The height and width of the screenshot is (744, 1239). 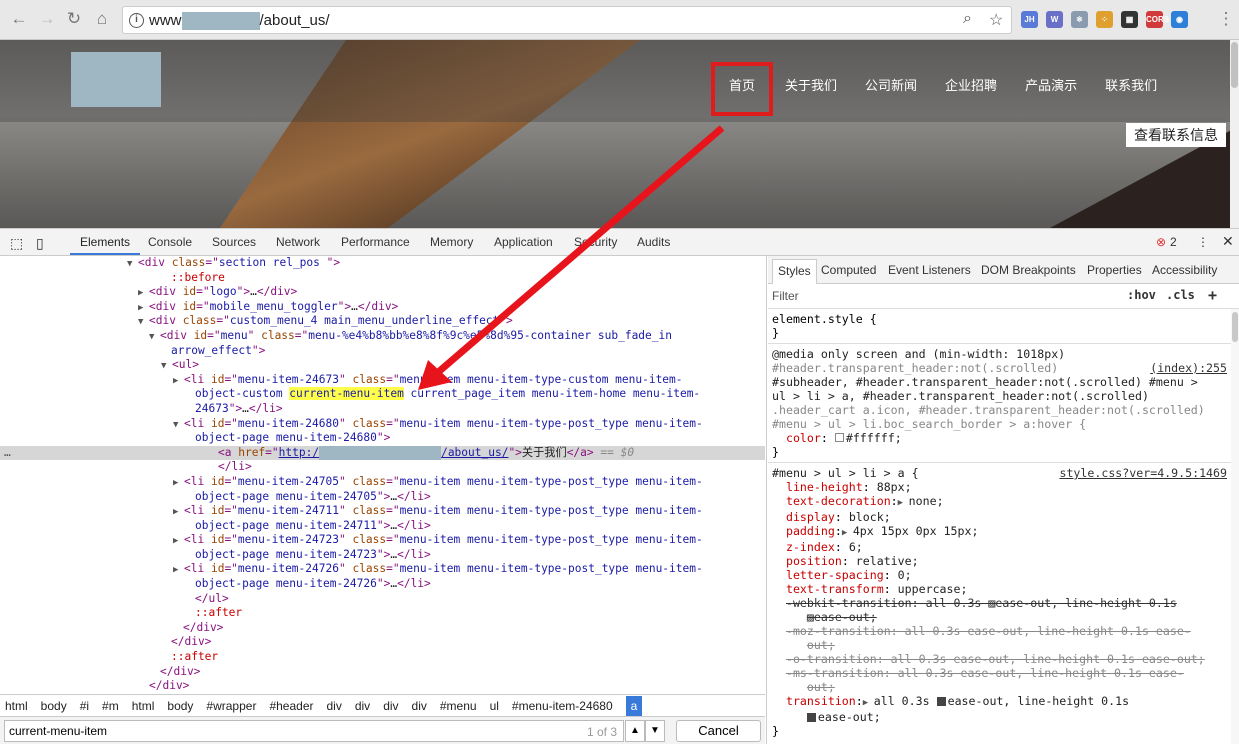 I want to click on address-bar: i www/about_us/ ⌕ ☆, so click(x=567, y=20).